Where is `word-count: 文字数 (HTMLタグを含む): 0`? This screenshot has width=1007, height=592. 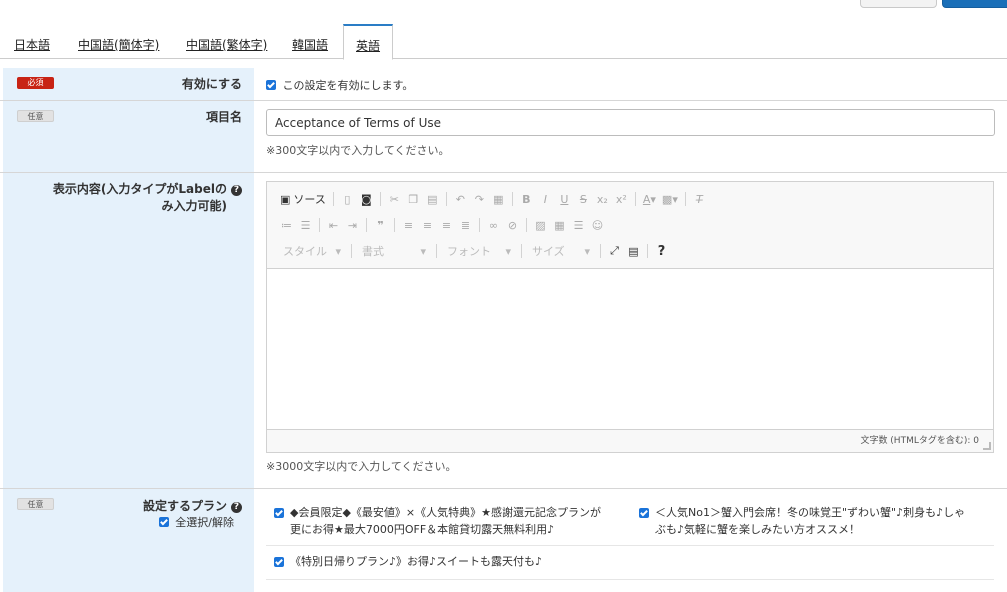
word-count: 文字数 (HTMLタグを含む): 0 is located at coordinates (919, 441).